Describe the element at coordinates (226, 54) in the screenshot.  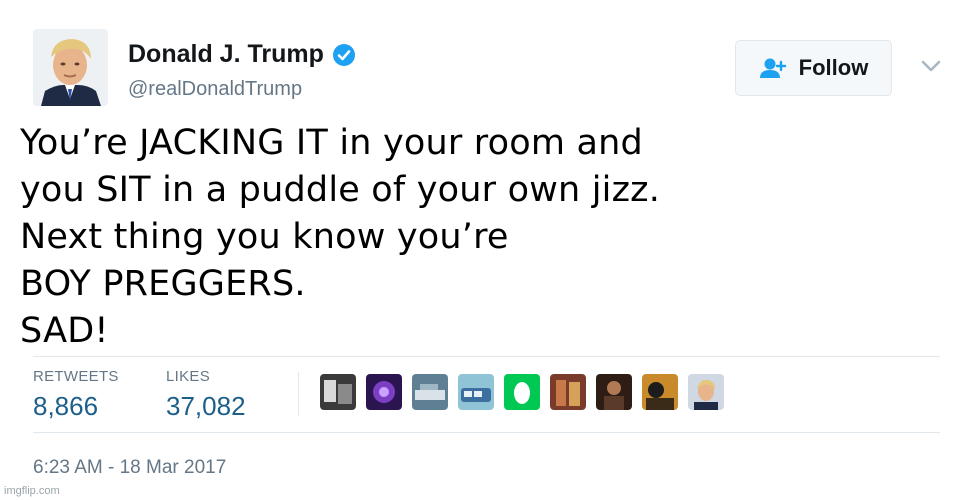
I see `author-display-name: Donald J. Trump` at that location.